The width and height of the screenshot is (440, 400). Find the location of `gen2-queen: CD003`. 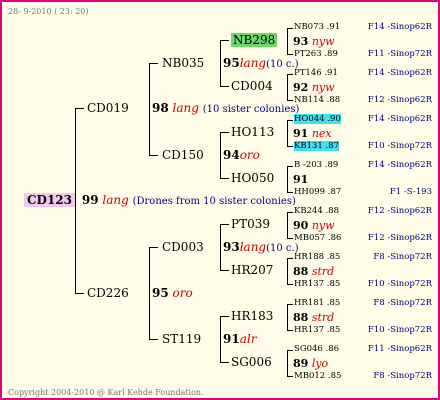

gen2-queen: CD003 is located at coordinates (183, 247).